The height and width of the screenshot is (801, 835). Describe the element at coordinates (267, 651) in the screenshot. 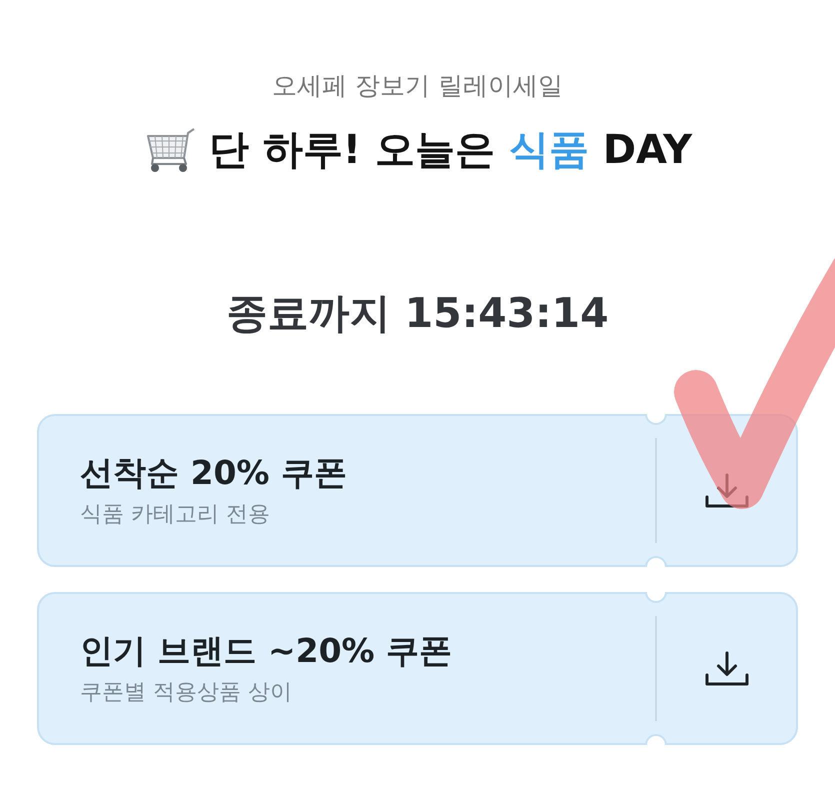

I see `coupon-title: 인기 브랜드 ~20% 쿠폰` at that location.